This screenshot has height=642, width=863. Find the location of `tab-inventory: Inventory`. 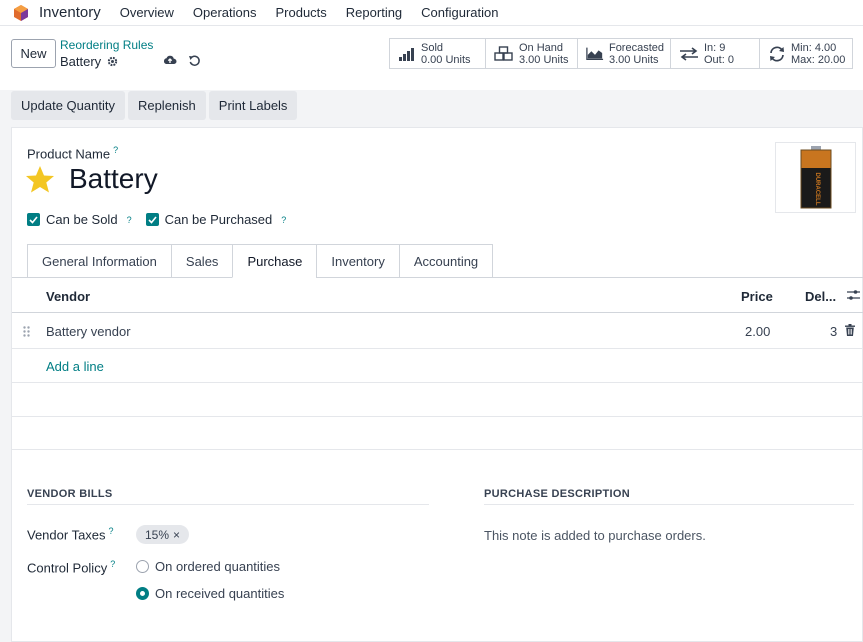

tab-inventory: Inventory is located at coordinates (358, 261).